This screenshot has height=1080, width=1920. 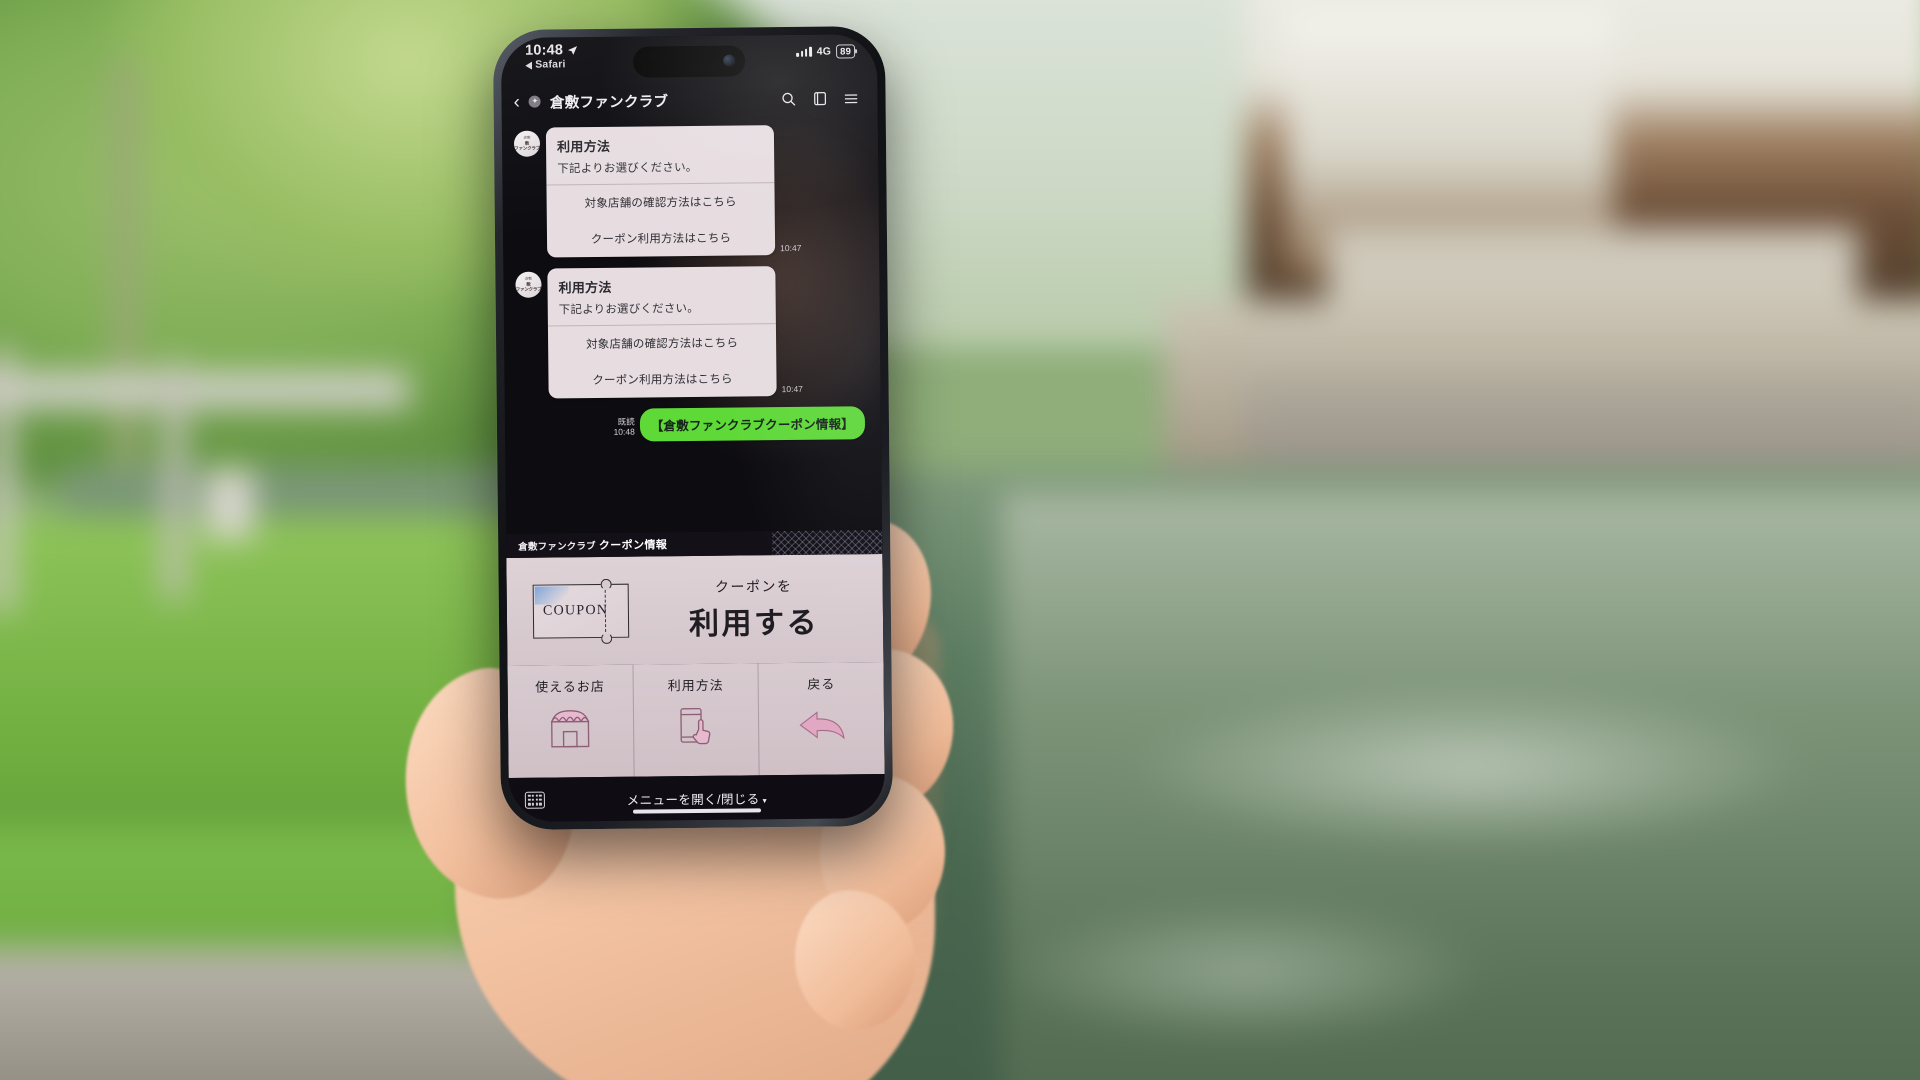 What do you see at coordinates (693, 799) in the screenshot?
I see `menu-toggle-text: メニューを開く/閉じる` at bounding box center [693, 799].